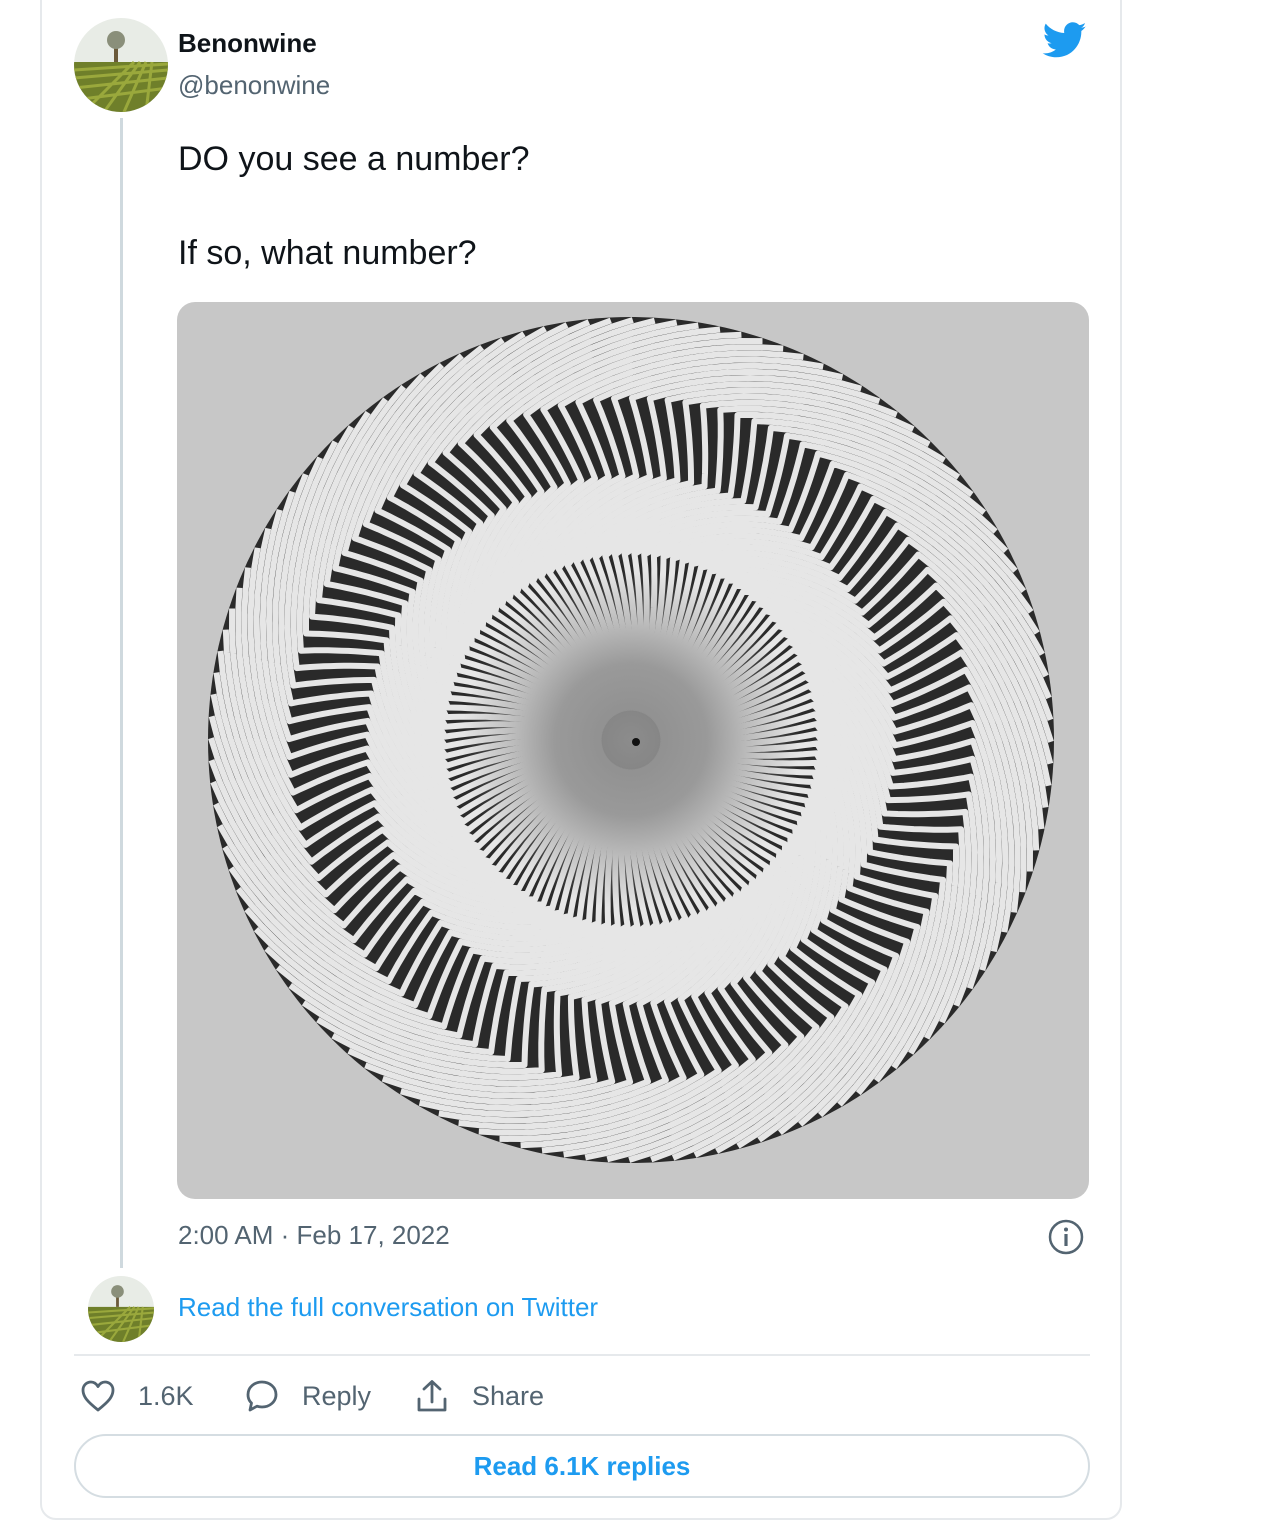  Describe the element at coordinates (121, 65) in the screenshot. I see `author-avatar` at that location.